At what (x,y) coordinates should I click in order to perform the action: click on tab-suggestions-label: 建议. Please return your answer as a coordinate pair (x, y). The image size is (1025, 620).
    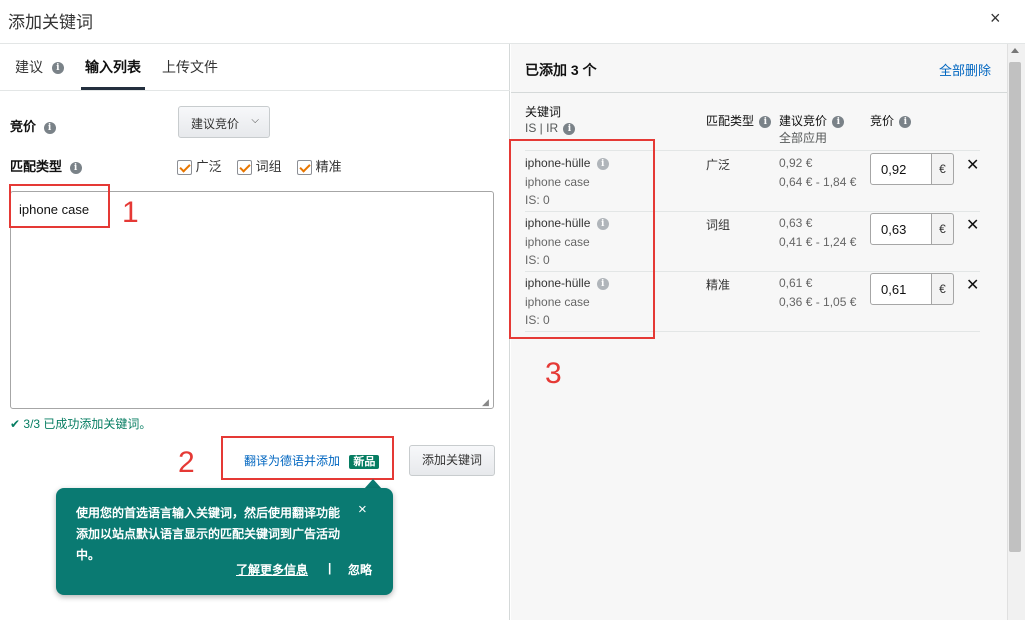
    Looking at the image, I should click on (29, 67).